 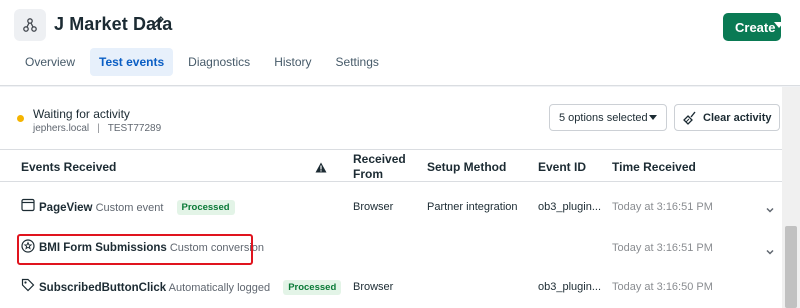 I want to click on tab-overview: Overview, so click(x=50, y=62).